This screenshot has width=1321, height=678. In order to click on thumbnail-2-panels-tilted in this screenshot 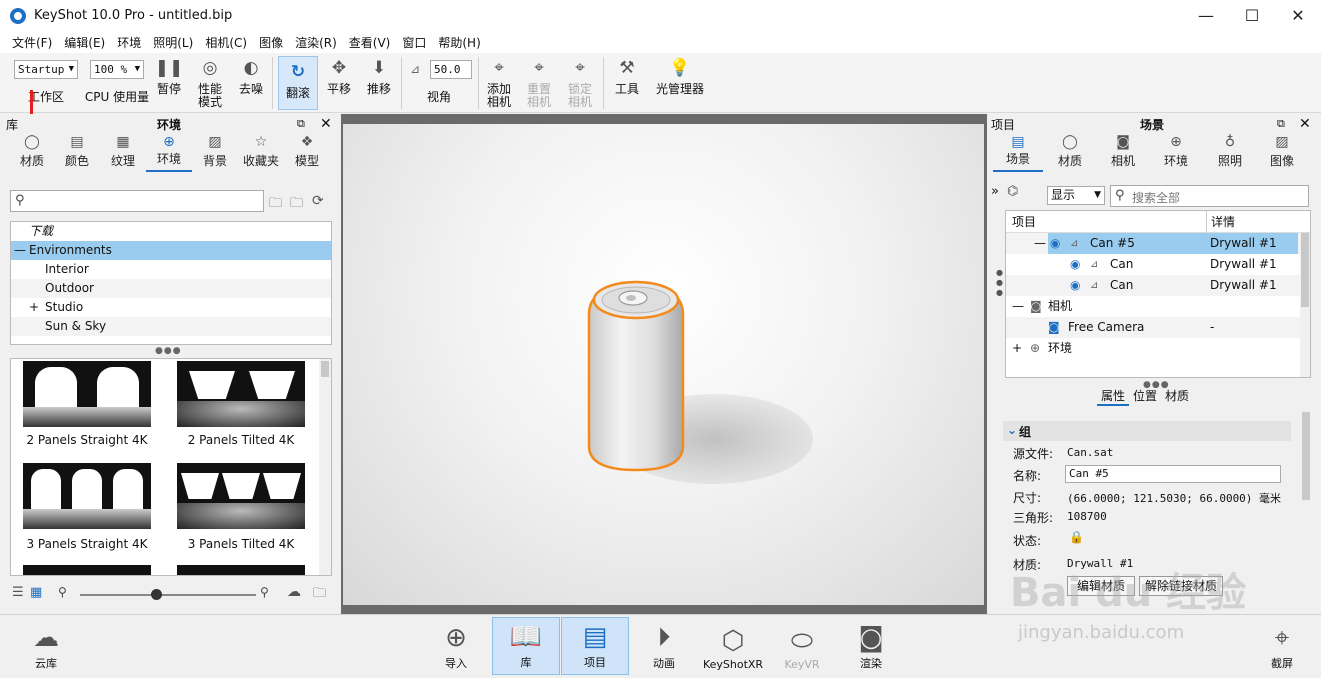, I will do `click(241, 394)`.